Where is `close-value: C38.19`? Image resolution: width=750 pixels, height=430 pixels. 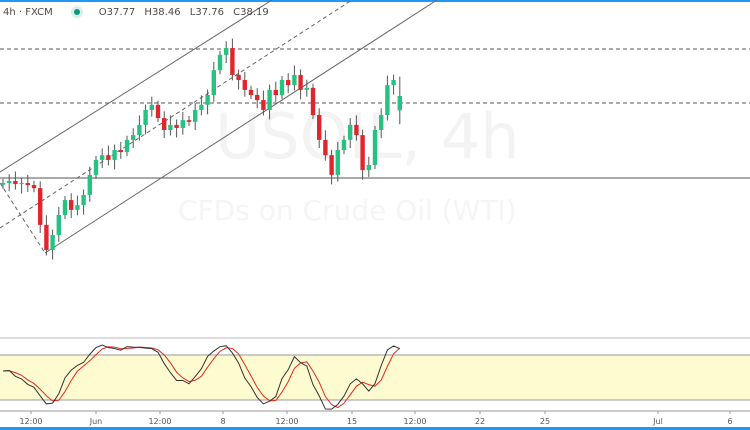 close-value: C38.19 is located at coordinates (251, 12).